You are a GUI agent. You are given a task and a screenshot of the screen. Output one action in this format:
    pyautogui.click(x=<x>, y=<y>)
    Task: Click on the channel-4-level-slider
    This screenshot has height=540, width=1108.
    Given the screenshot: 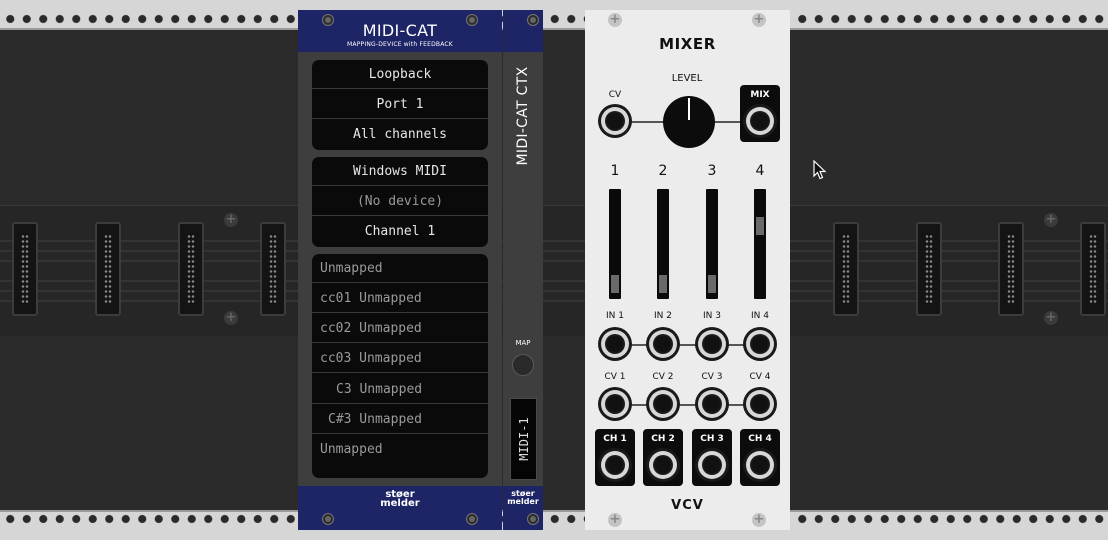 What is the action you would take?
    pyautogui.click(x=760, y=244)
    